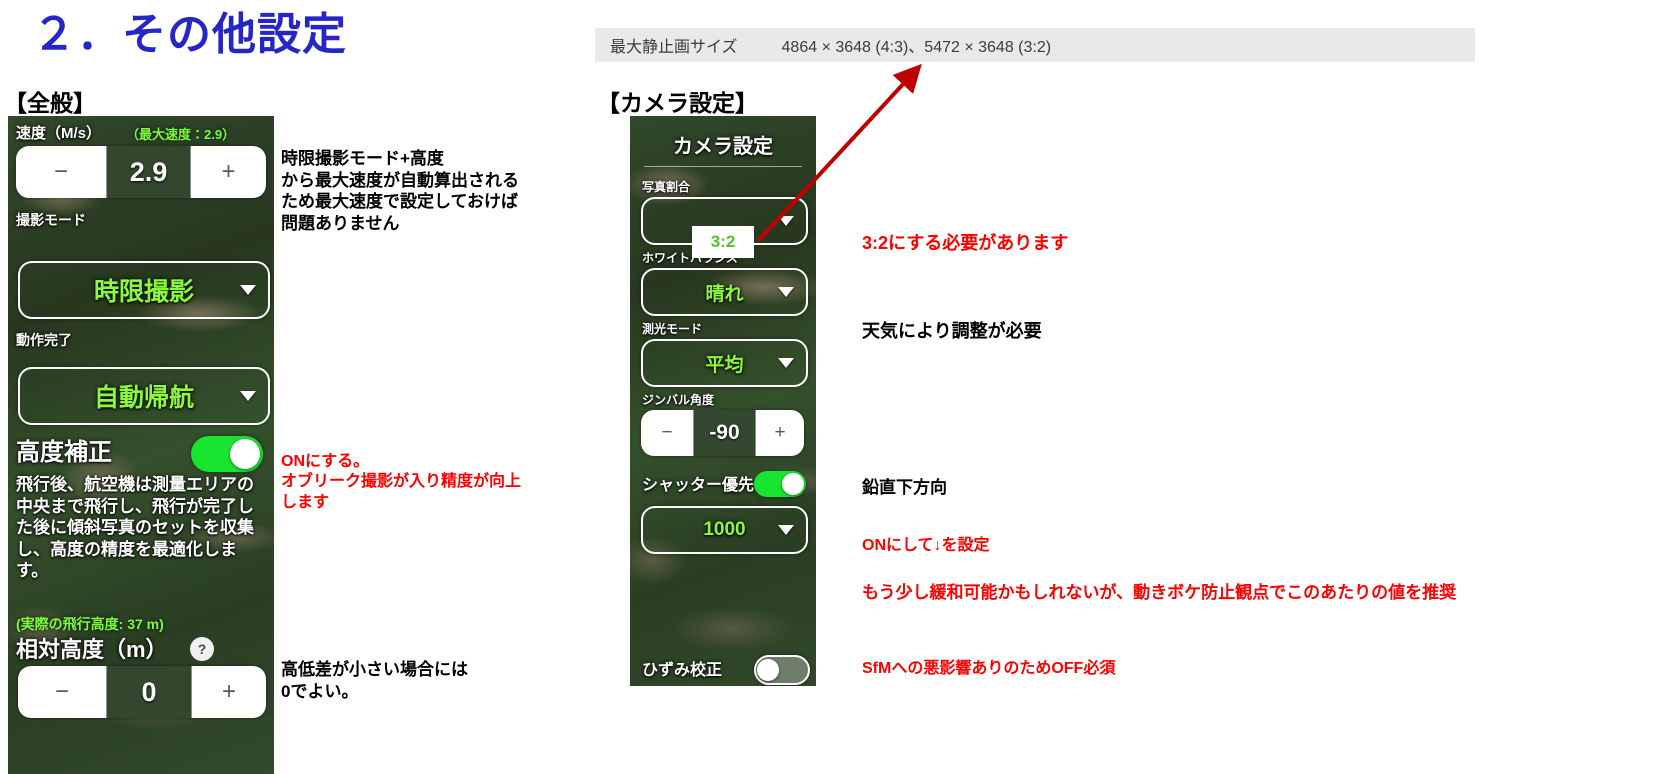  What do you see at coordinates (50, 103) in the screenshot?
I see `section-heading-general: 【全般】` at bounding box center [50, 103].